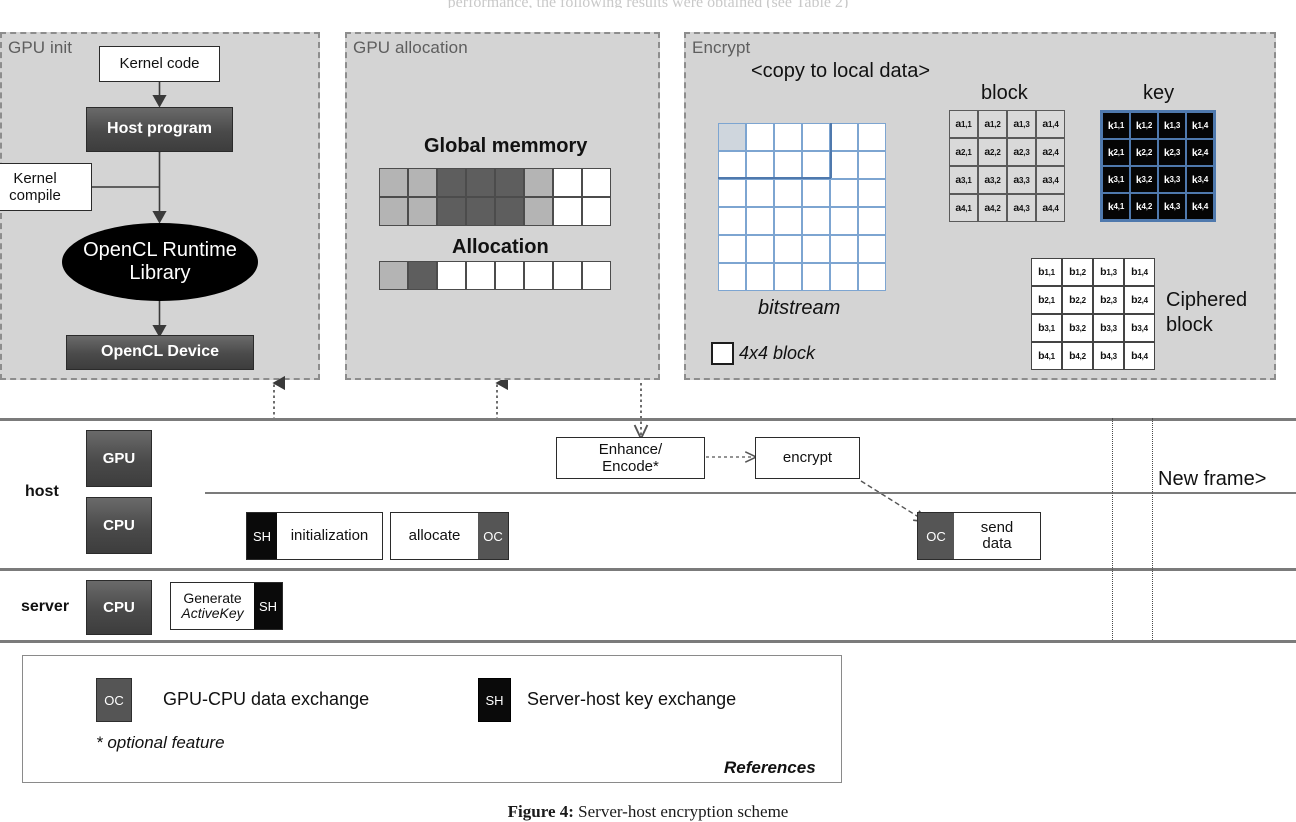 The width and height of the screenshot is (1296, 822). What do you see at coordinates (1139, 356) in the screenshot?
I see `matrix-cell: b 4,4` at bounding box center [1139, 356].